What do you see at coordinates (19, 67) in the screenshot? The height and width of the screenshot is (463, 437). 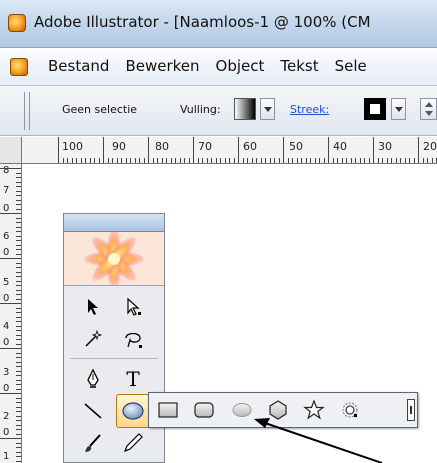 I see `document-menu-icon` at bounding box center [19, 67].